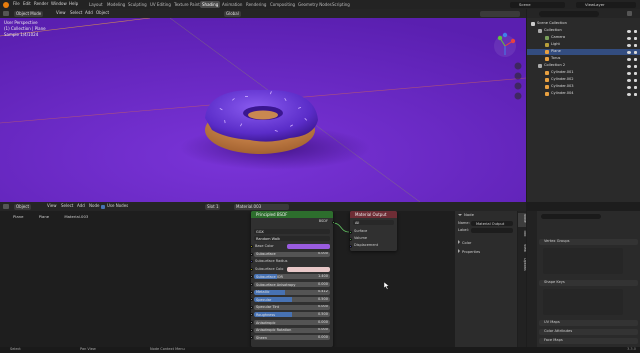  What do you see at coordinates (500, 13) in the screenshot?
I see `shading-buttons` at bounding box center [500, 13].